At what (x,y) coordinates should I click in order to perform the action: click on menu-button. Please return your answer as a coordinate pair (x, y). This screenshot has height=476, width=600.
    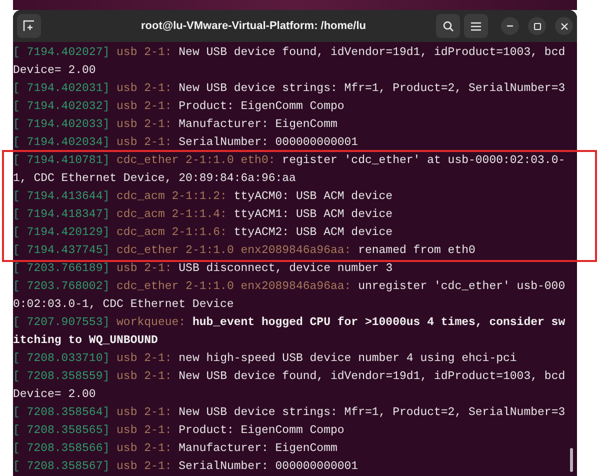
    Looking at the image, I should click on (476, 26).